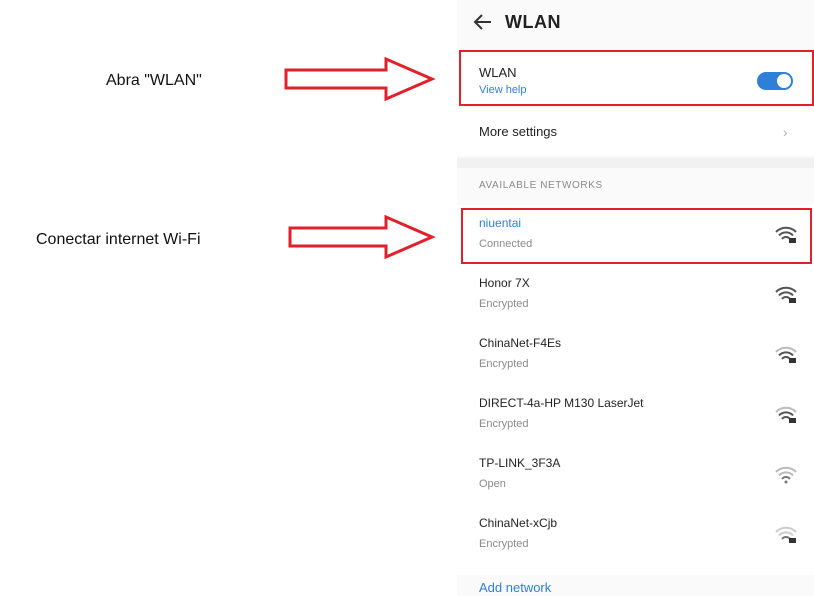  What do you see at coordinates (503, 90) in the screenshot?
I see `view-help-link: View help` at bounding box center [503, 90].